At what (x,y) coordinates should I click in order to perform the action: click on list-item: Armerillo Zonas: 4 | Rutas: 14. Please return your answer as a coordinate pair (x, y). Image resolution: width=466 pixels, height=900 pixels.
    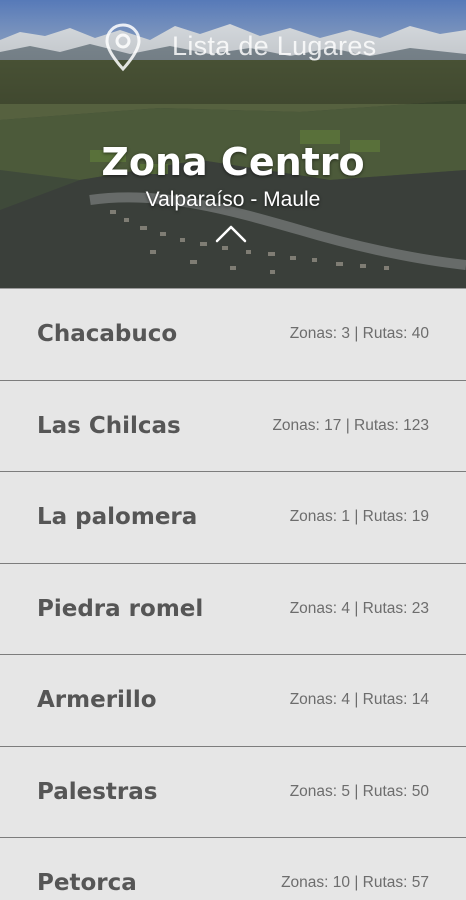
    Looking at the image, I should click on (233, 700).